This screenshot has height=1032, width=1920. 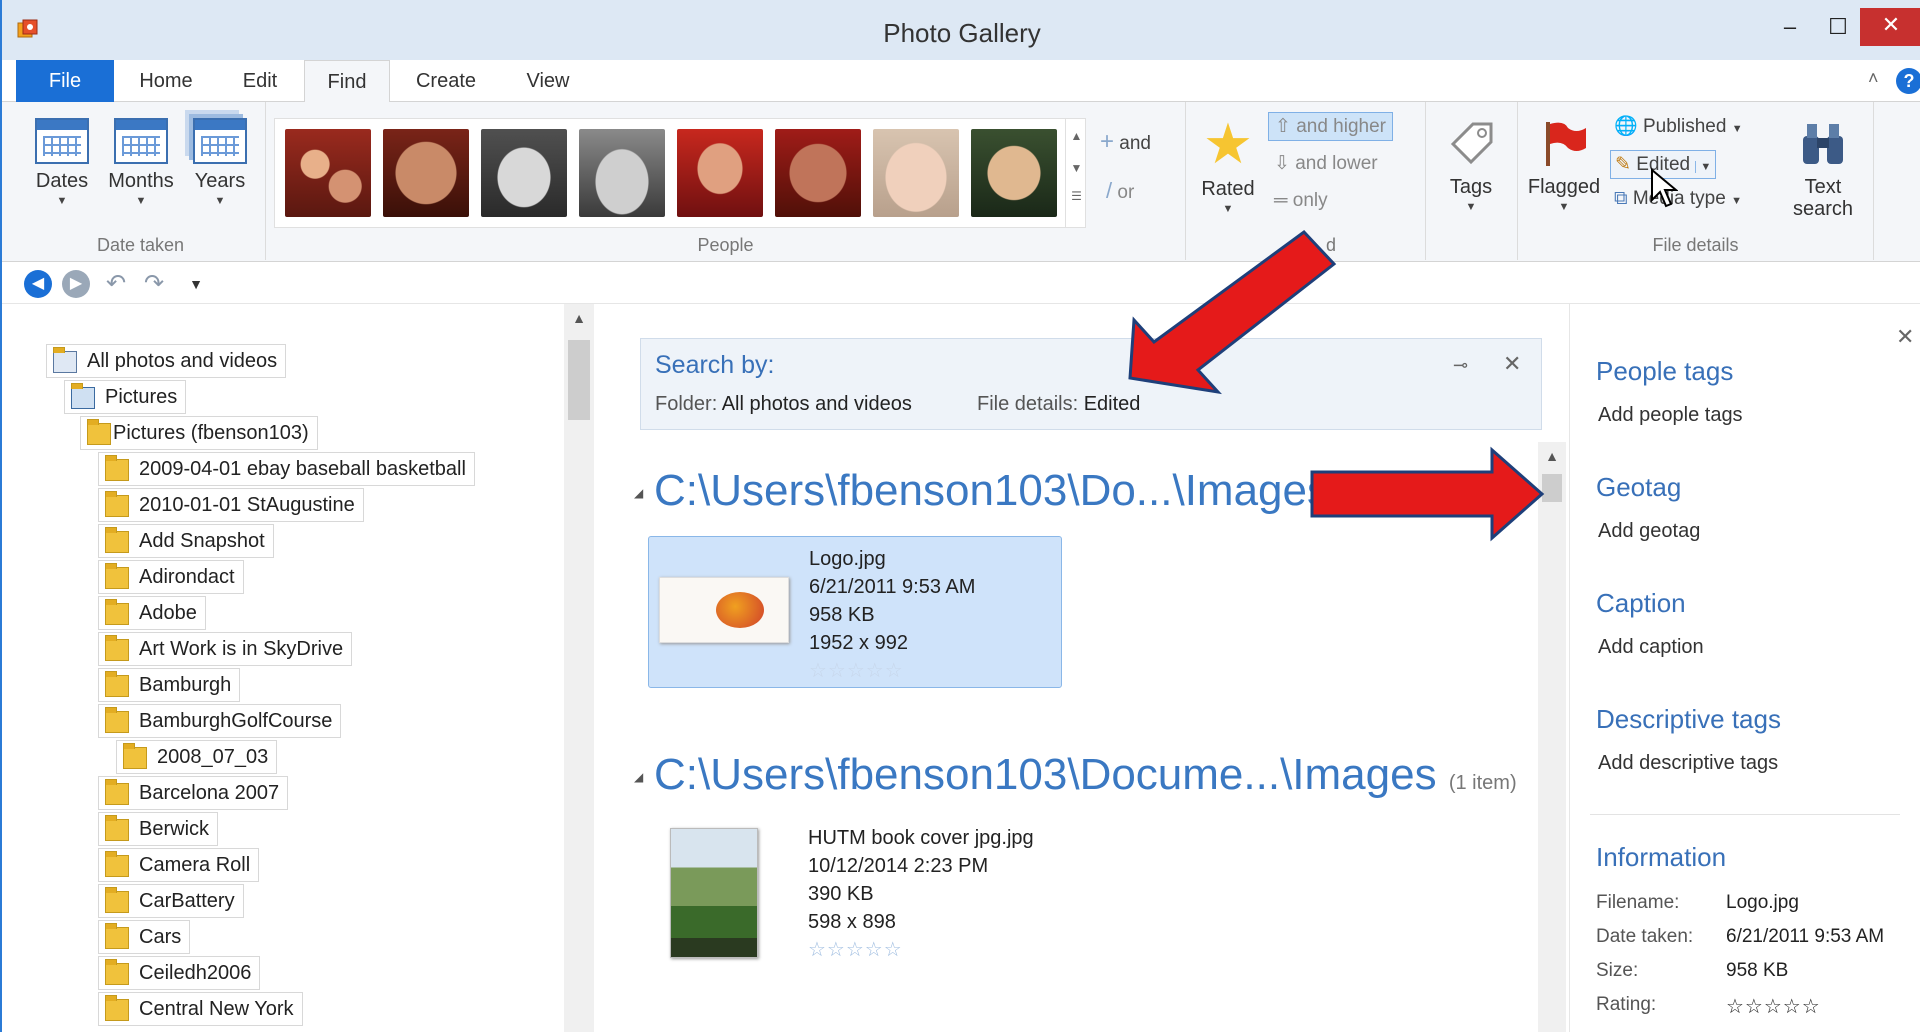 What do you see at coordinates (166, 81) in the screenshot?
I see `tab-home: Home` at bounding box center [166, 81].